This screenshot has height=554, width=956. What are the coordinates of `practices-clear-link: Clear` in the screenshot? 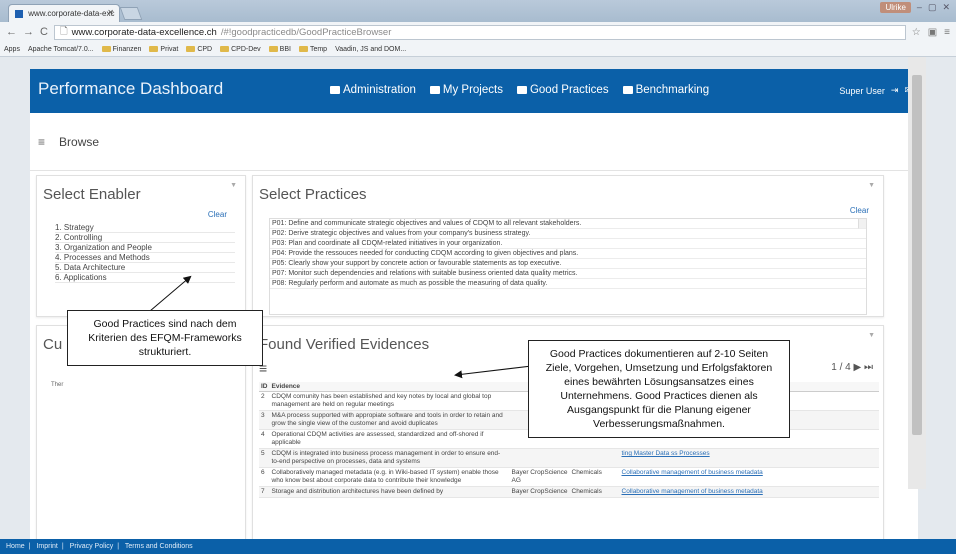 It's located at (859, 210).